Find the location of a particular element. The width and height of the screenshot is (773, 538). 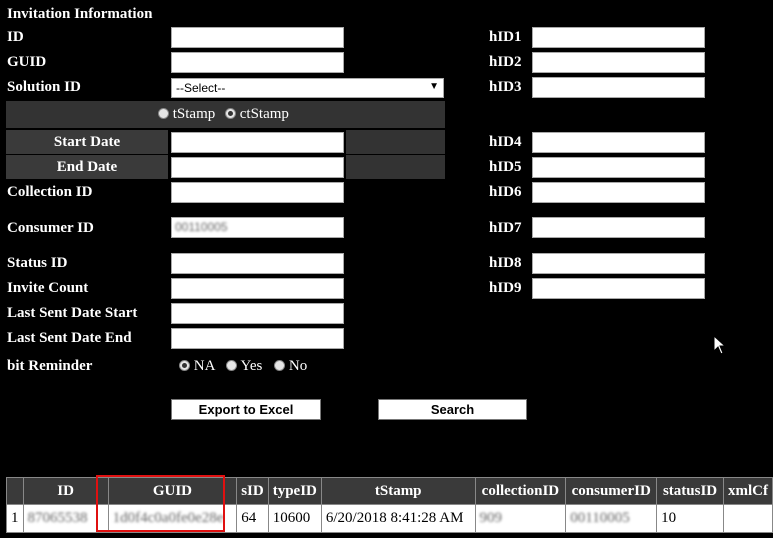

end-date-label: End Date is located at coordinates (87, 166).